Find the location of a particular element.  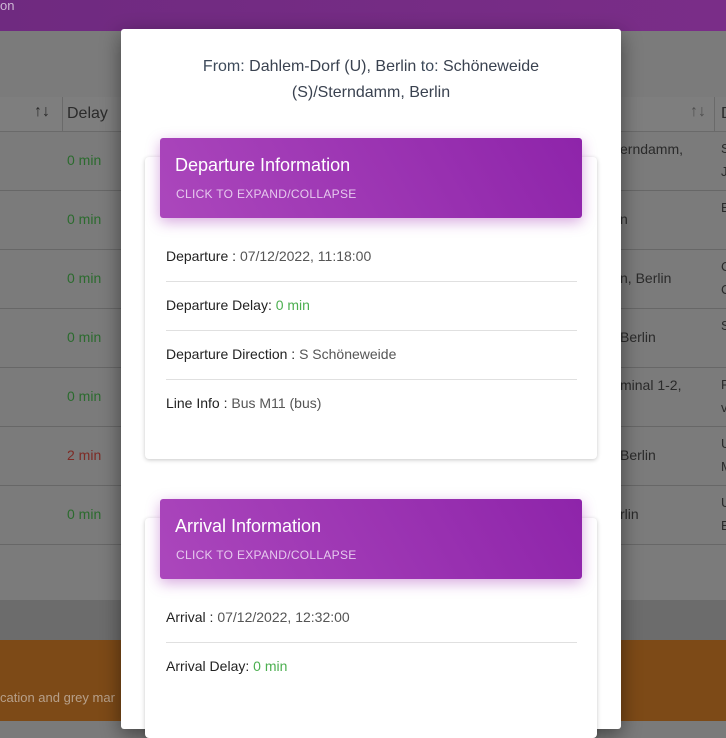

background-footer-text: cation and grey mar is located at coordinates (57, 697).